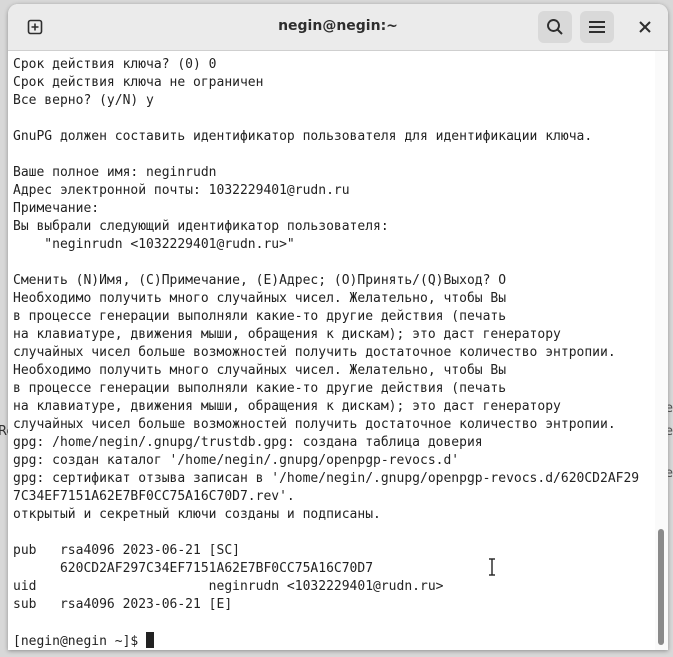 Image resolution: width=673 pixels, height=657 pixels. What do you see at coordinates (123, 604) in the screenshot?
I see `terminal-line: sub rsa4096 2023-06-21 [E]` at bounding box center [123, 604].